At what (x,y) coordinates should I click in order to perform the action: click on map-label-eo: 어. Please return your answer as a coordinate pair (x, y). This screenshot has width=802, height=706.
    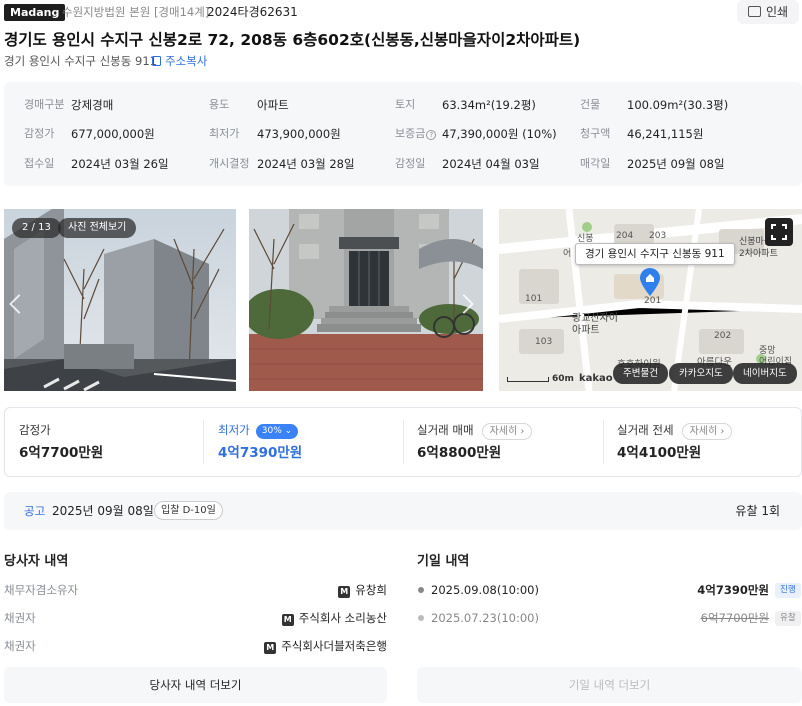
    Looking at the image, I should click on (567, 254).